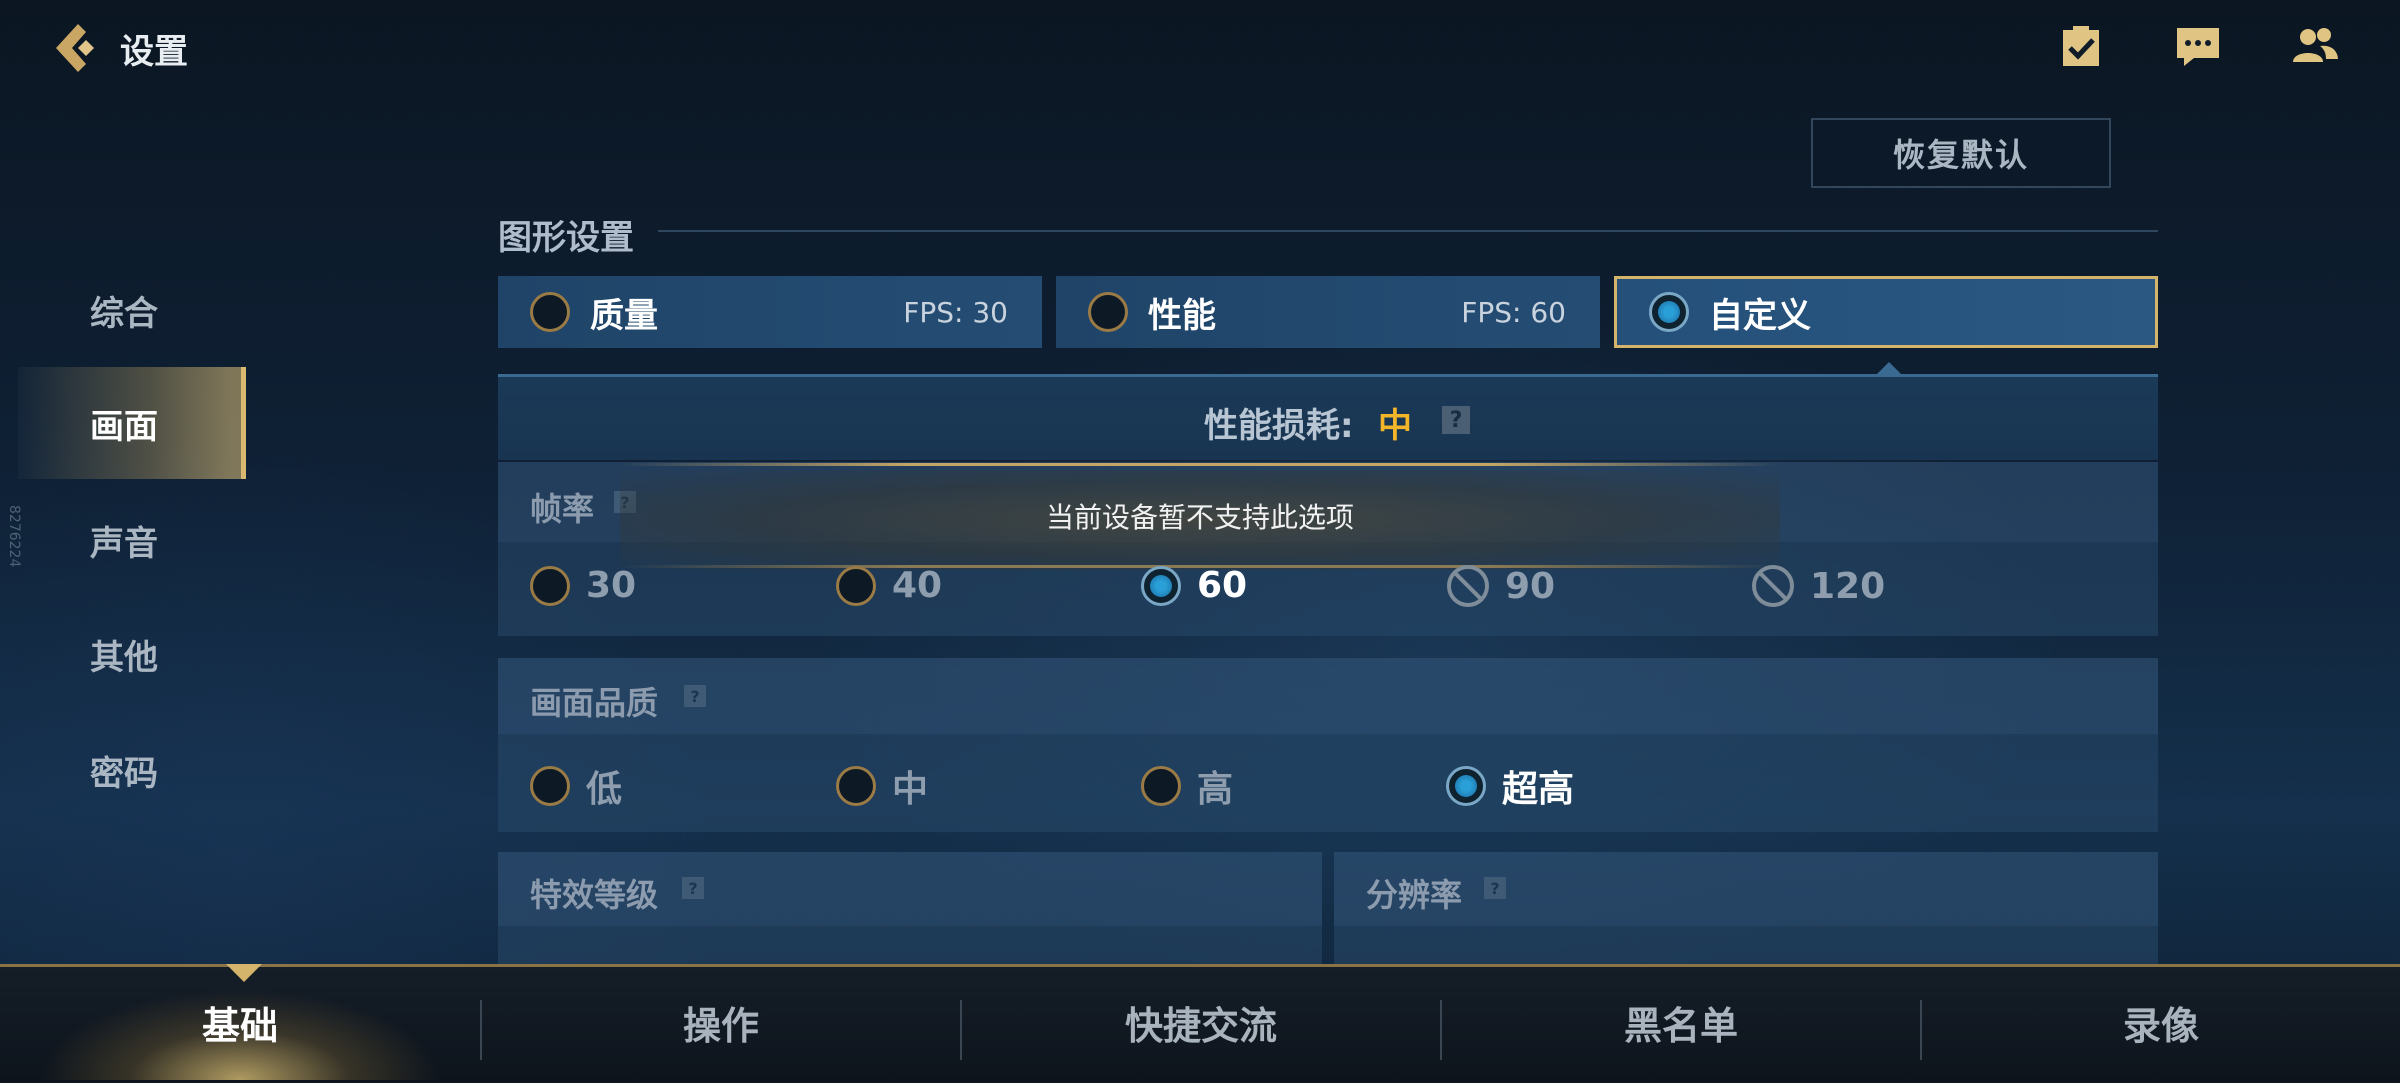 The height and width of the screenshot is (1083, 2400). I want to click on effects-panel, so click(910, 946).